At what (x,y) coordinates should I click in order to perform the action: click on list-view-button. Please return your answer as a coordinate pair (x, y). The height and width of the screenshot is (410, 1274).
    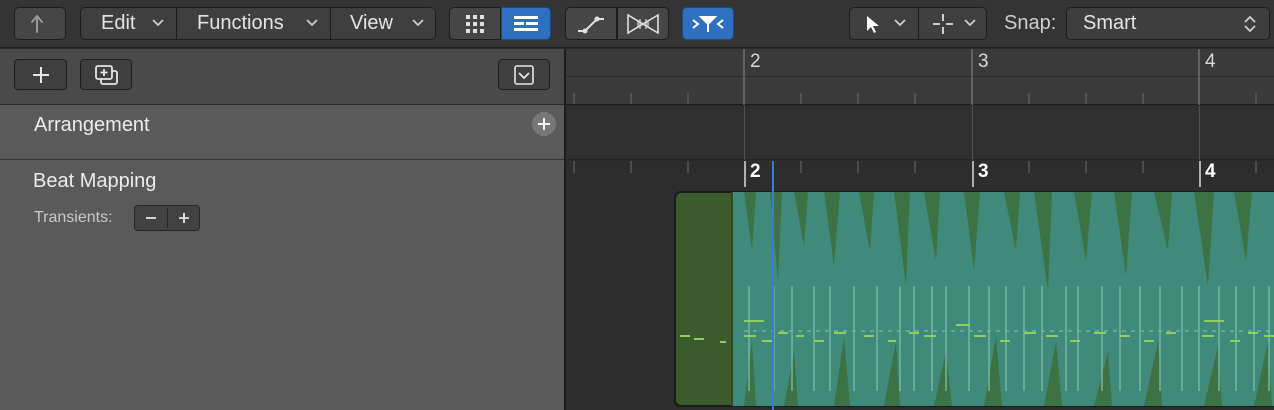
    Looking at the image, I should click on (526, 23).